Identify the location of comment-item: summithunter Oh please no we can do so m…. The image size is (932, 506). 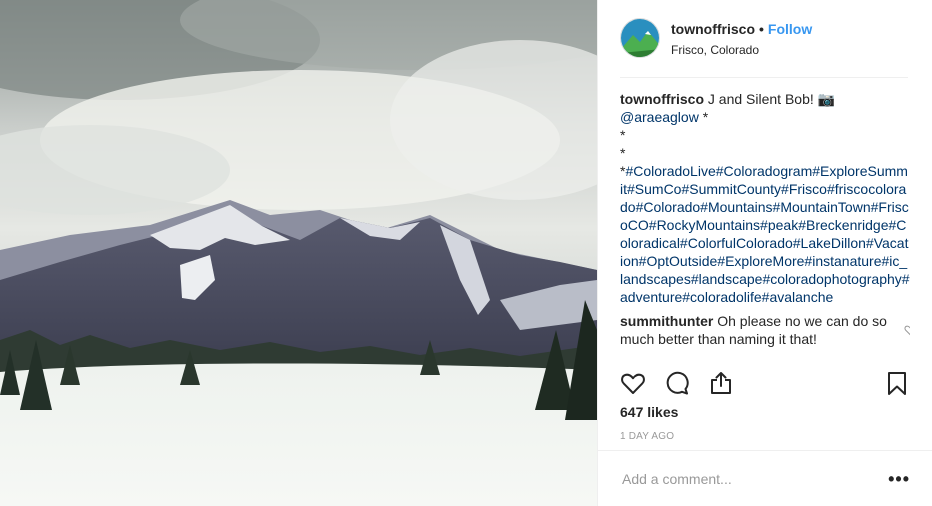
(765, 330).